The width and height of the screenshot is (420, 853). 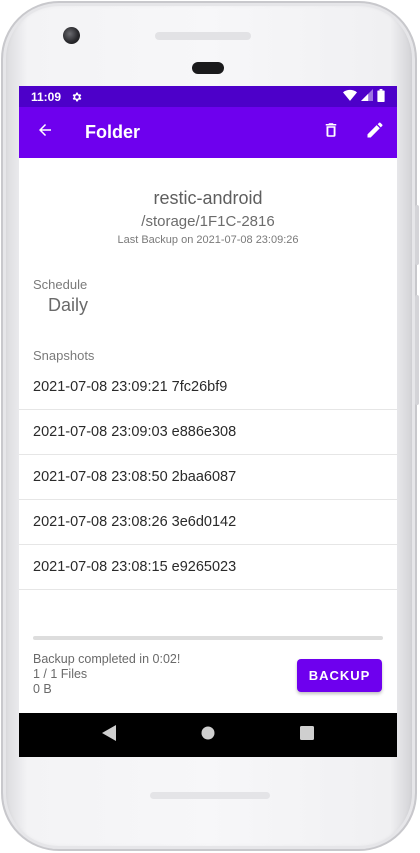 I want to click on nav-back-button, so click(x=109, y=735).